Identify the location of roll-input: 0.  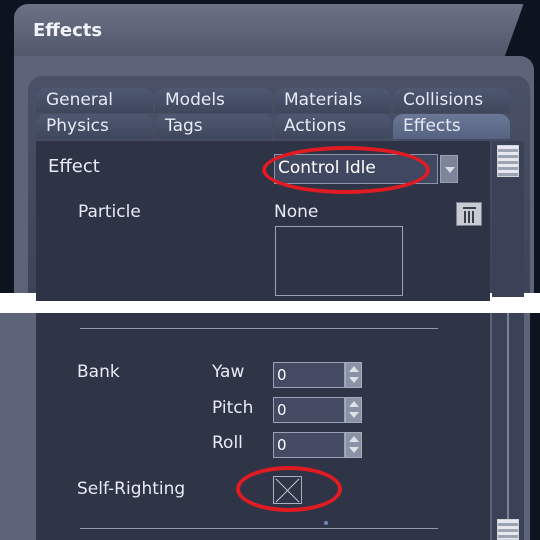
(309, 445).